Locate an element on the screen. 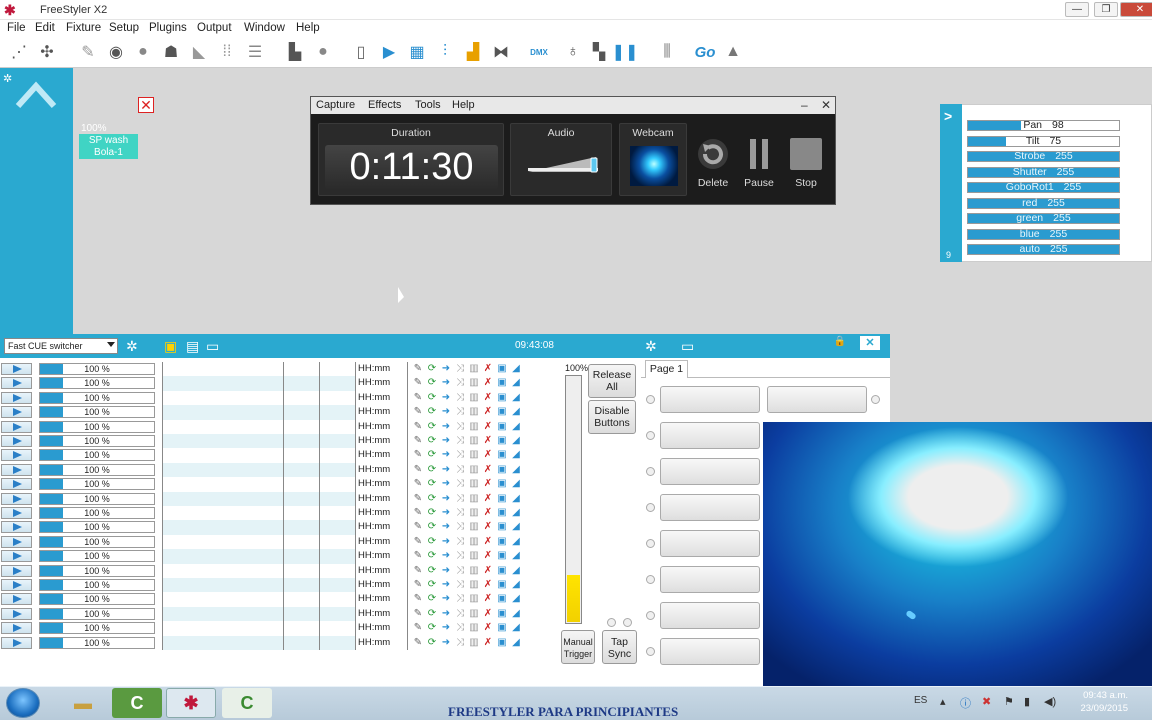  menu-help: Help is located at coordinates (308, 28).